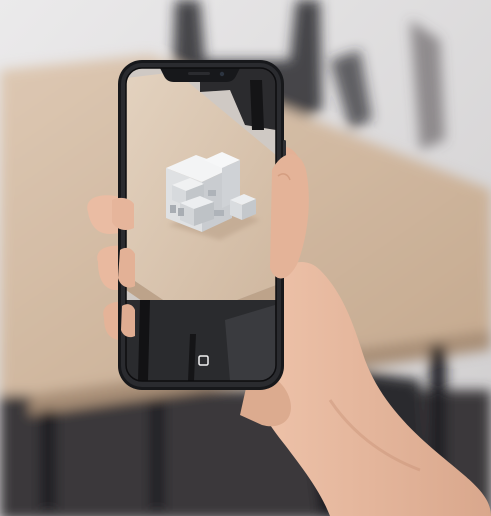 This screenshot has width=491, height=516. What do you see at coordinates (222, 74) in the screenshot?
I see `front-camera-icon` at bounding box center [222, 74].